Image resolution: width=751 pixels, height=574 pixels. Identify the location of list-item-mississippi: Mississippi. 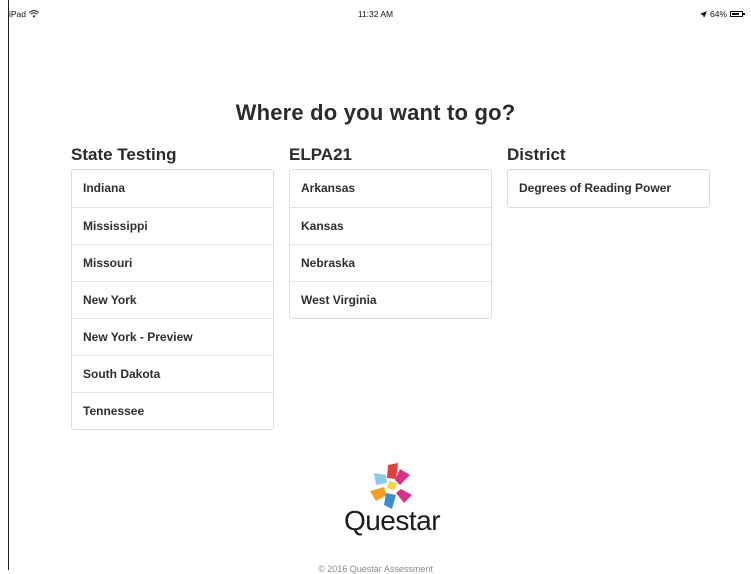
(172, 225).